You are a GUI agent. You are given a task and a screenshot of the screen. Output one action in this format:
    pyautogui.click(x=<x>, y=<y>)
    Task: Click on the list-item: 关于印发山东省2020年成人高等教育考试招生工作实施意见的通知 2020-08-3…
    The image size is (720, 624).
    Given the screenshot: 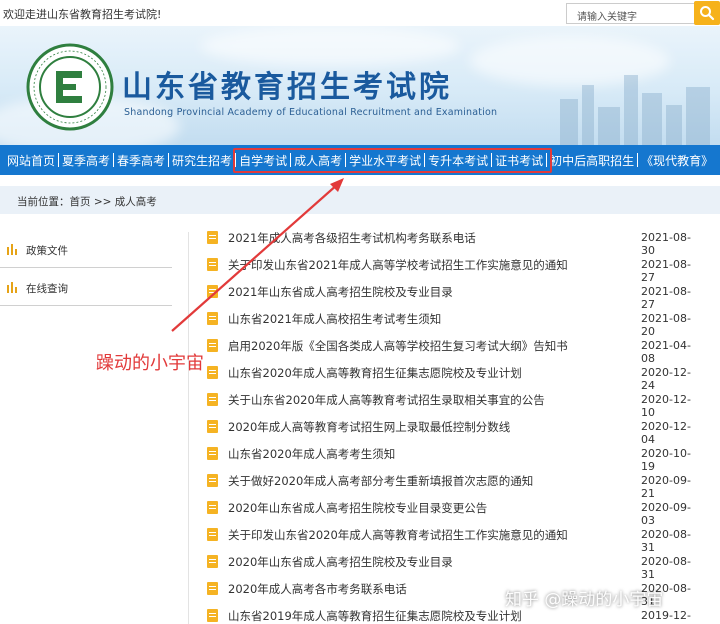 What is the action you would take?
    pyautogui.click(x=454, y=538)
    